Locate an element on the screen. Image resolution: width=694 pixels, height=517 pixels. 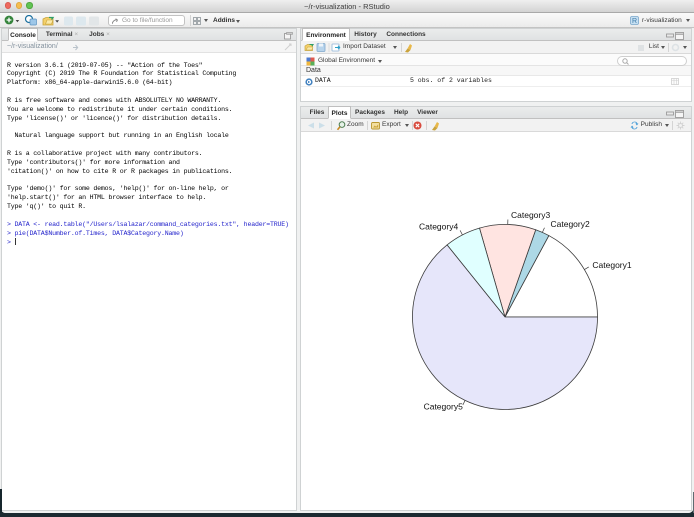
svg-text: Category5 is located at coordinates (443, 407).